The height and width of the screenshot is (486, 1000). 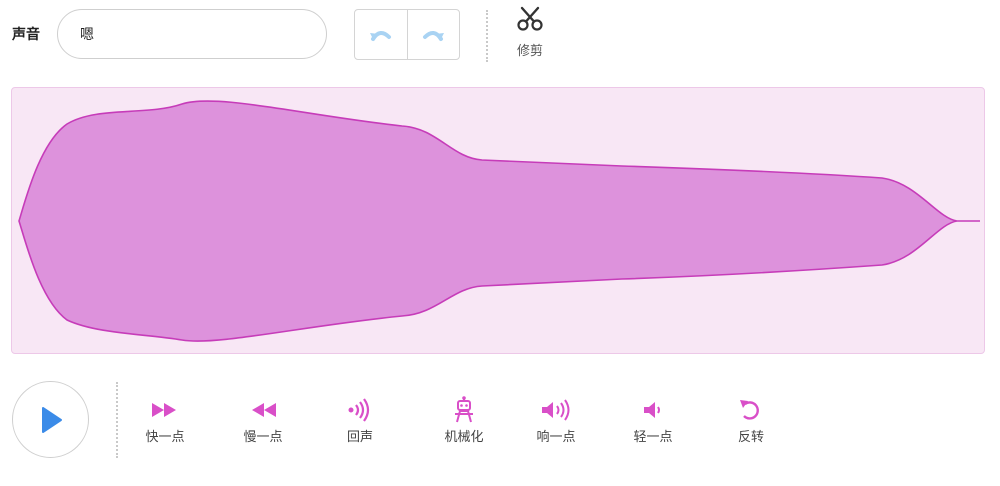 I want to click on louder-button: 响一点, so click(x=556, y=420).